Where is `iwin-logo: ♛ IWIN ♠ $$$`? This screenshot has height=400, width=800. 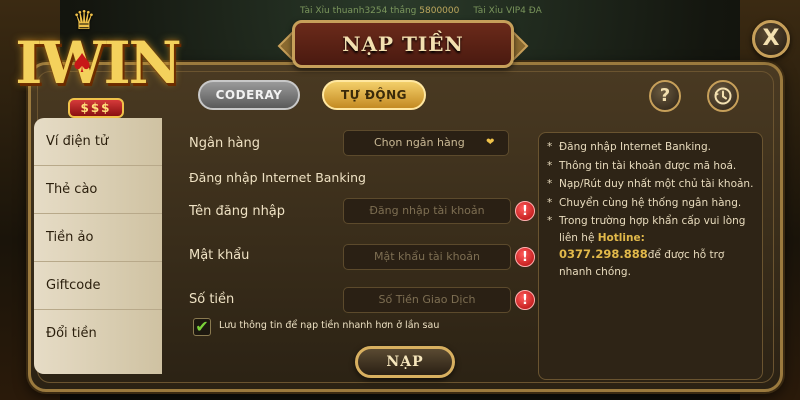 iwin-logo: ♛ IWIN ♠ $$$ is located at coordinates (95, 64).